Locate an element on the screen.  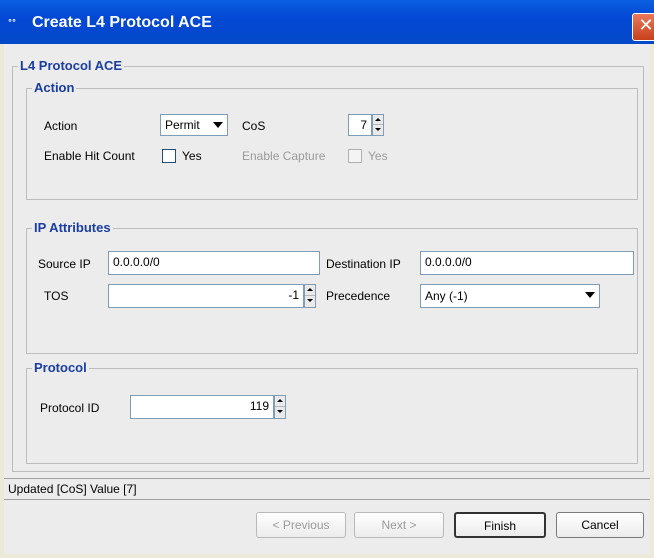
hit-count-checkbox is located at coordinates (169, 156).